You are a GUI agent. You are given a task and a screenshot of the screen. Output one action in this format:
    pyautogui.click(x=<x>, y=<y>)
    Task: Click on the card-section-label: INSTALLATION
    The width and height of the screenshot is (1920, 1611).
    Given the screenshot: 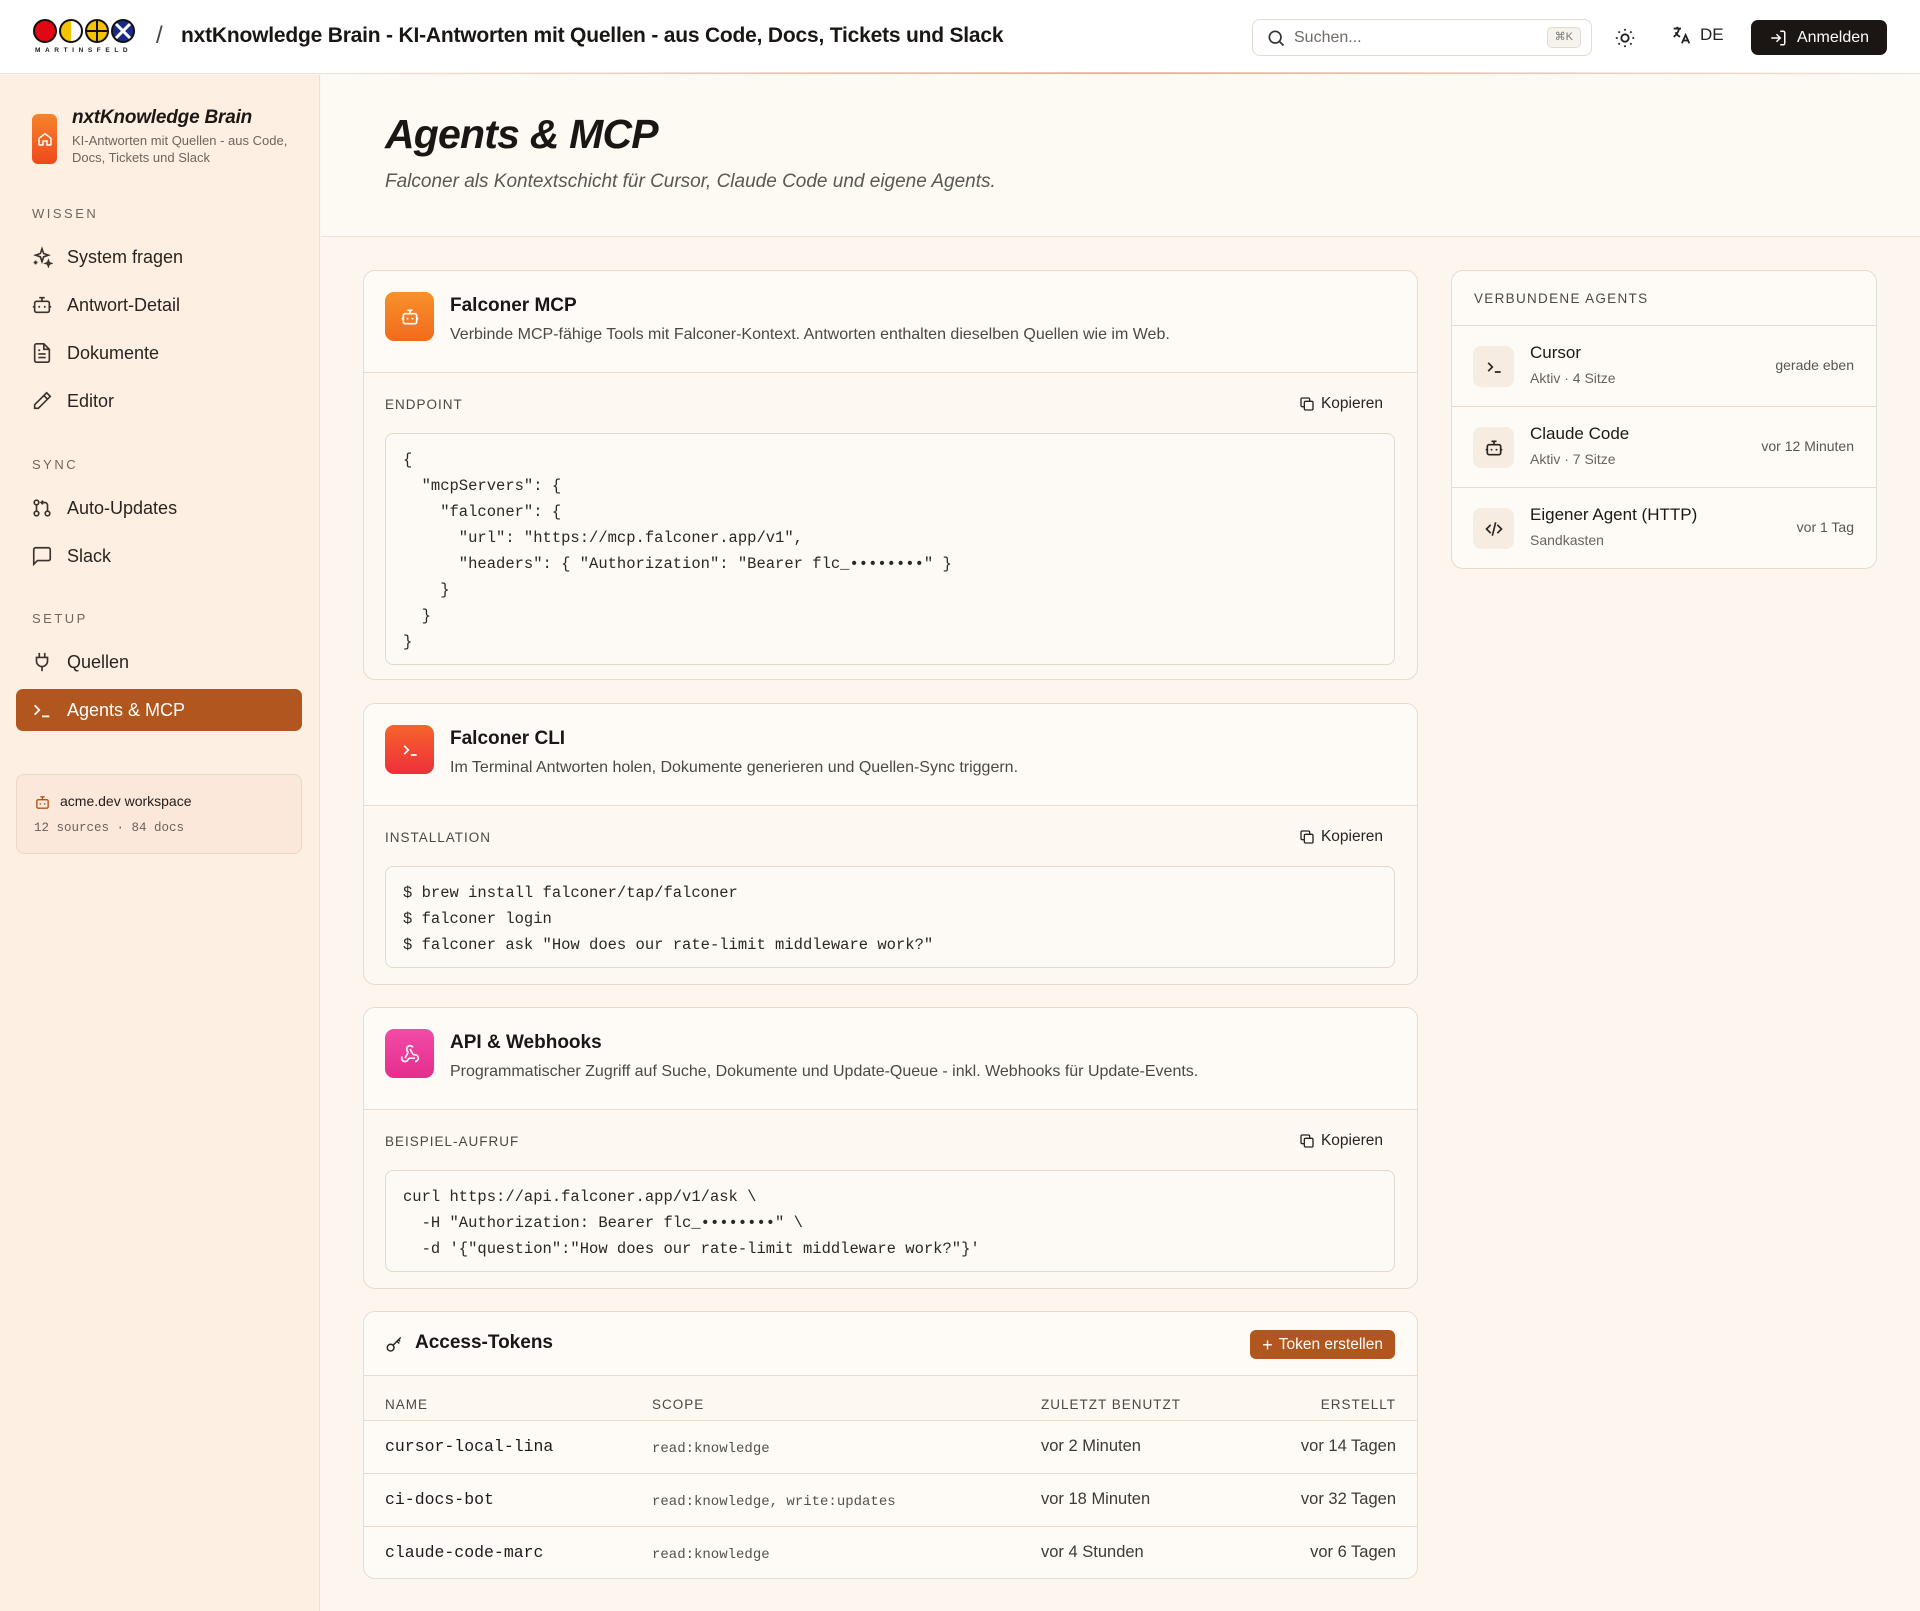 What is the action you would take?
    pyautogui.click(x=438, y=837)
    